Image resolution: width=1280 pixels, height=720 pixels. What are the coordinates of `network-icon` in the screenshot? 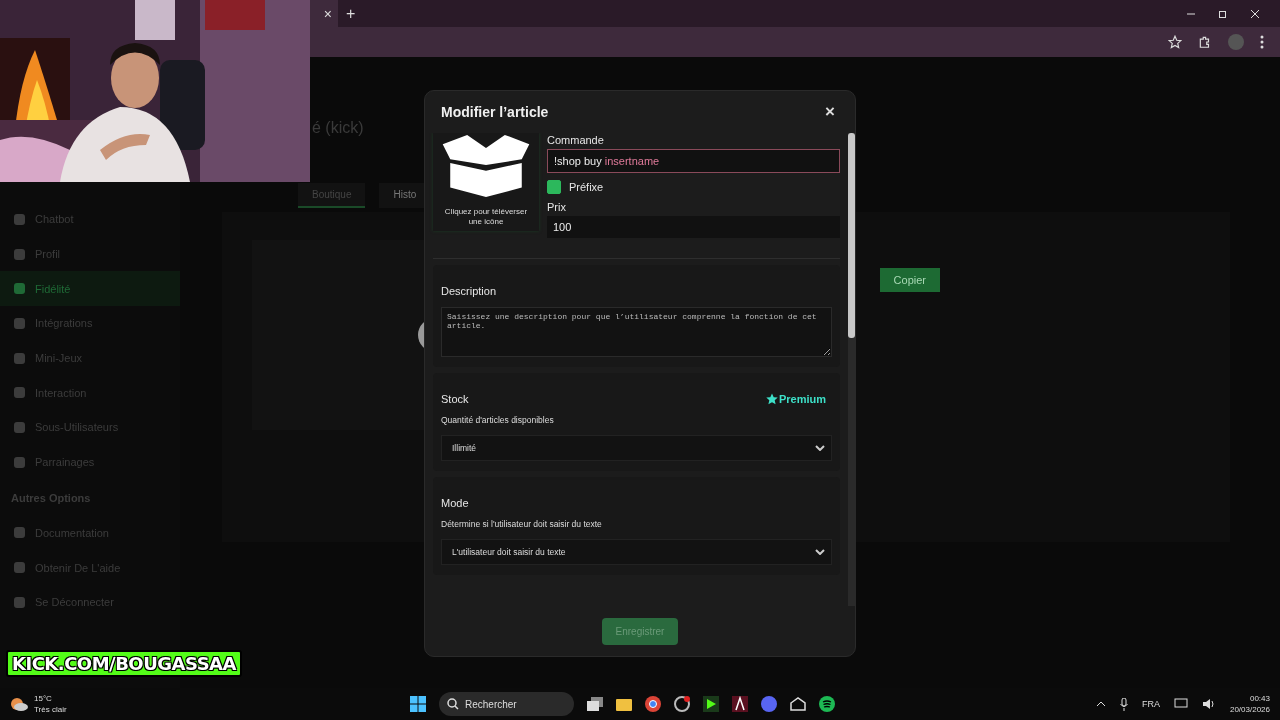 It's located at (1180, 704).